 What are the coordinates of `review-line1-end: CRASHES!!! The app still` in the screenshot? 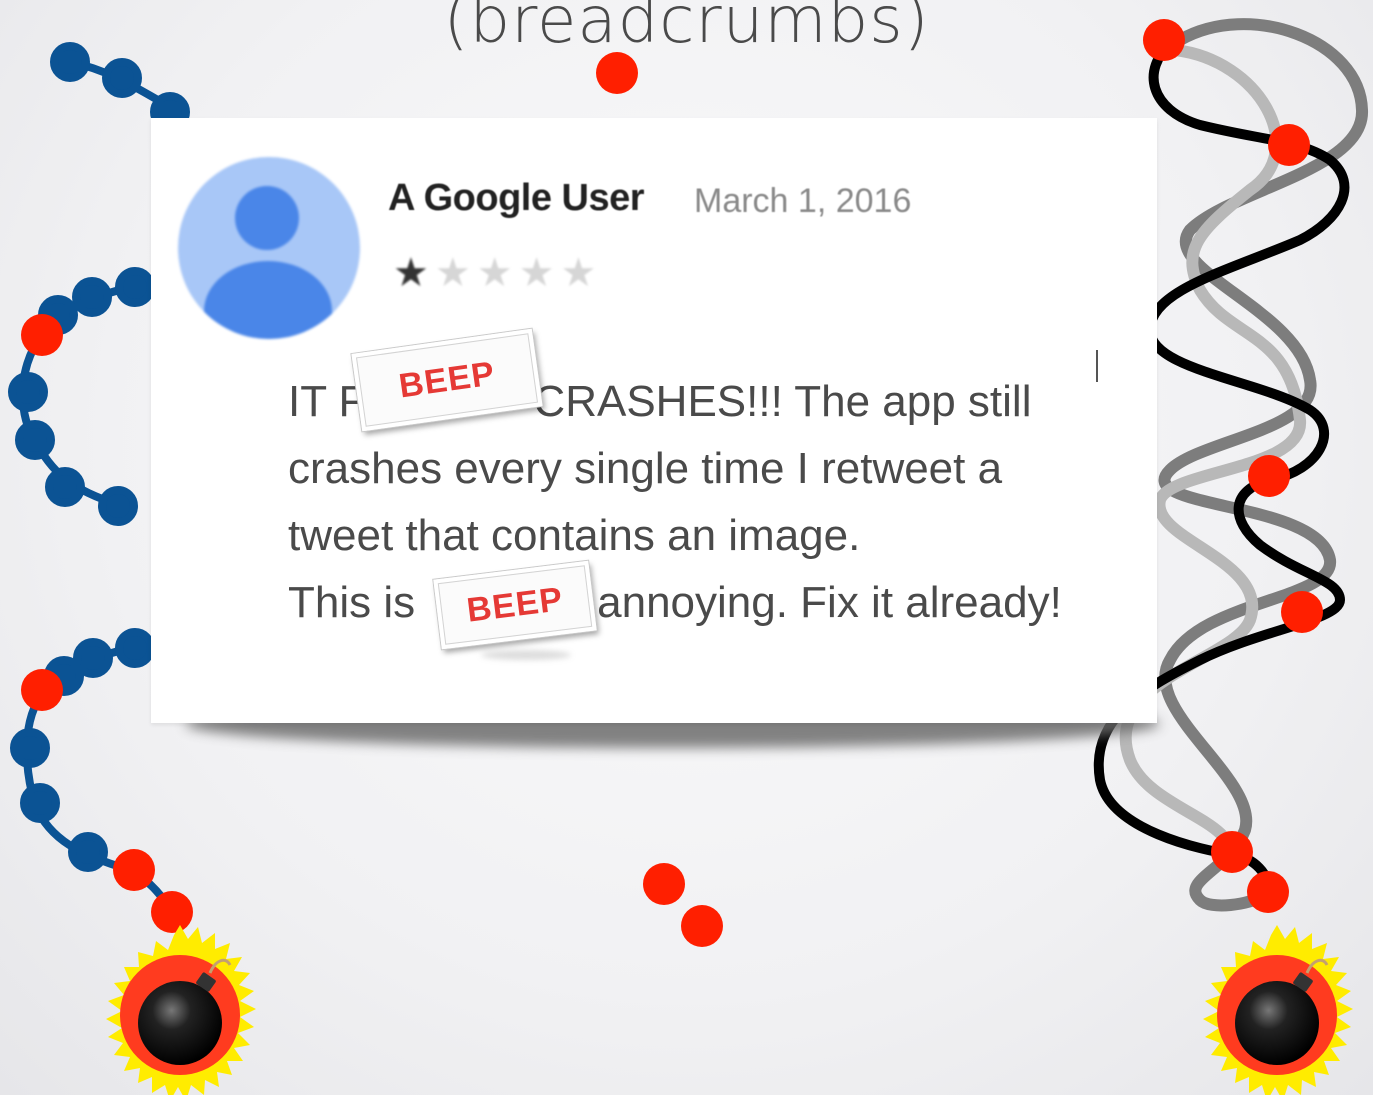 It's located at (782, 401).